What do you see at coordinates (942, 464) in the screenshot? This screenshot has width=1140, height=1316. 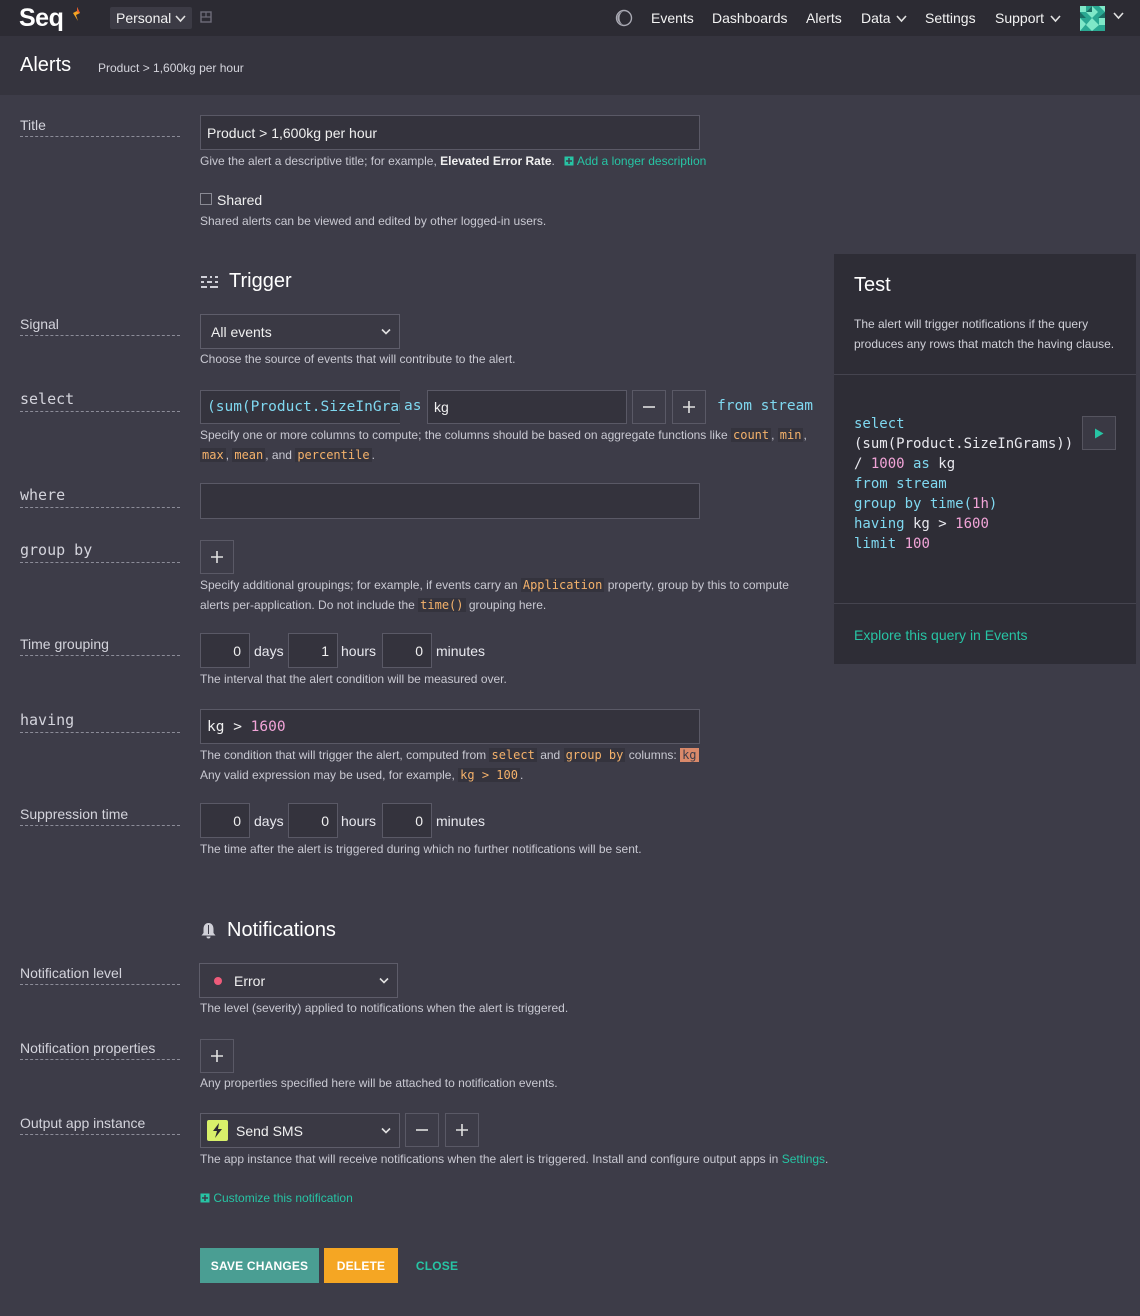 I see `q-alias: kg` at bounding box center [942, 464].